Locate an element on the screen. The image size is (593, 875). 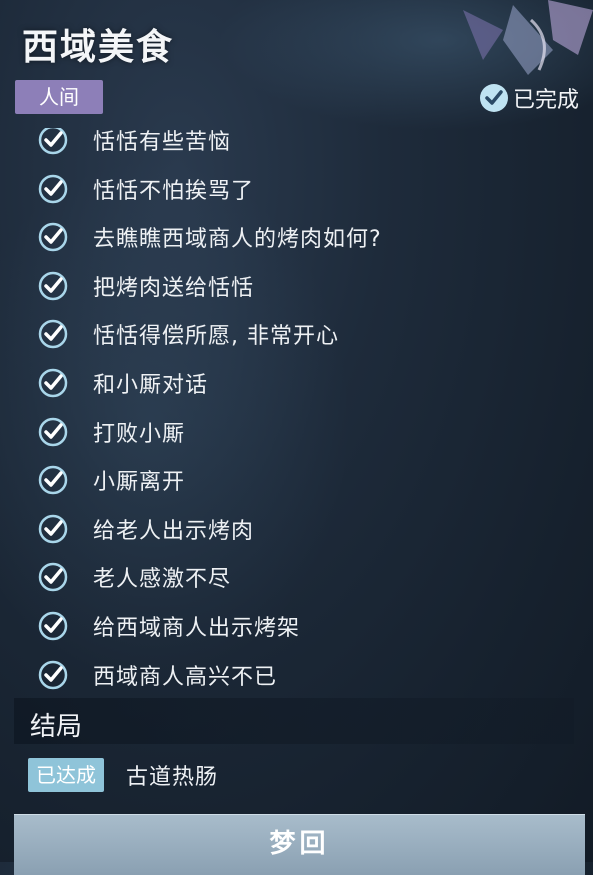
ending-achieved-badge: 已达成 is located at coordinates (66, 775).